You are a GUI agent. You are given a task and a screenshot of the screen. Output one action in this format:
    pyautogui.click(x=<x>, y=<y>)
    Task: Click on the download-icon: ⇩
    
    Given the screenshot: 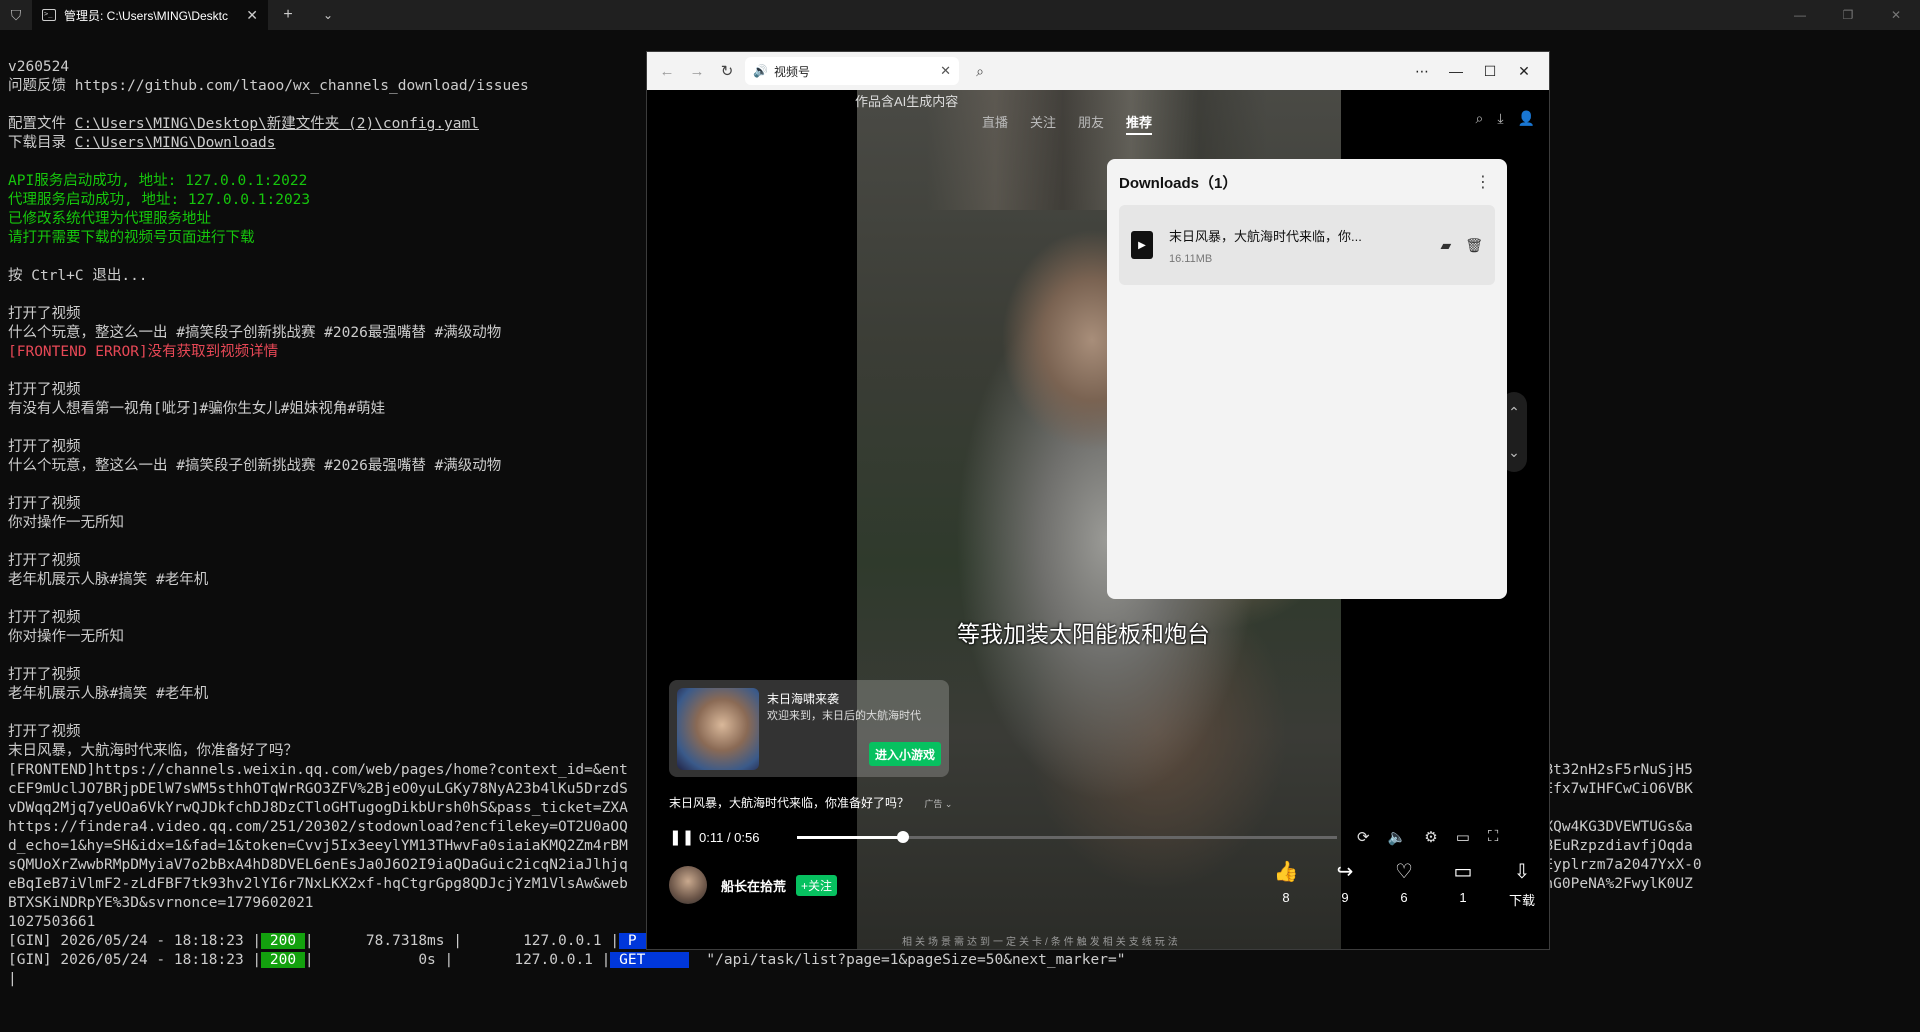 What is the action you would take?
    pyautogui.click(x=1522, y=872)
    